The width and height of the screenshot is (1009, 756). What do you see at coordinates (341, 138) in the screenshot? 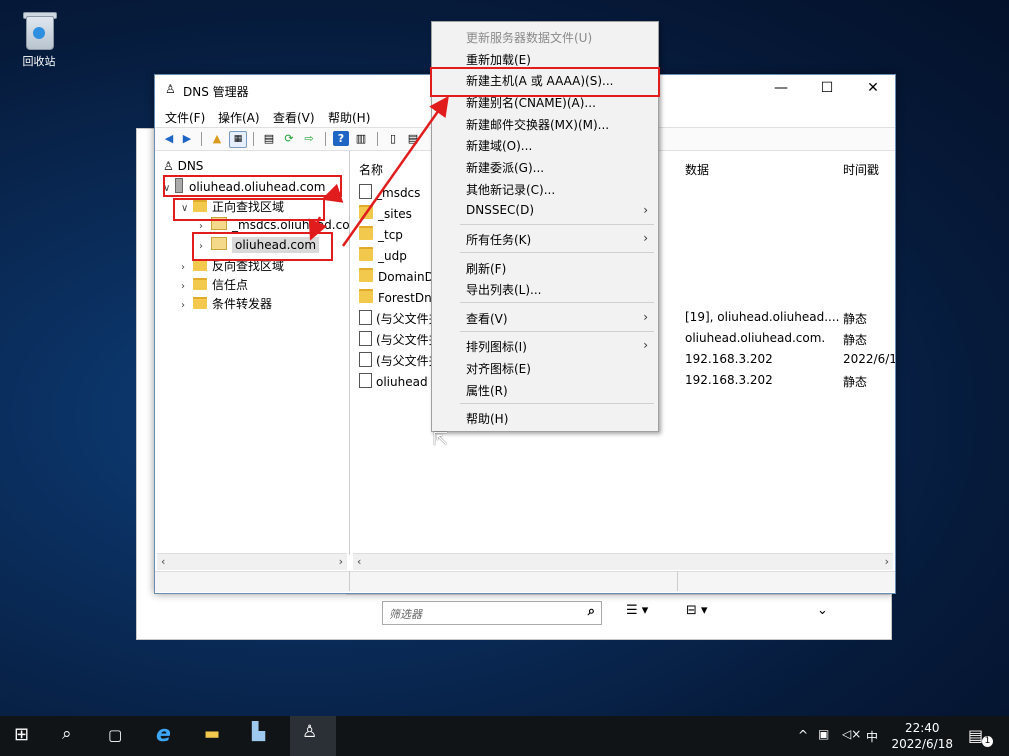
I see `help-icon: ?` at bounding box center [341, 138].